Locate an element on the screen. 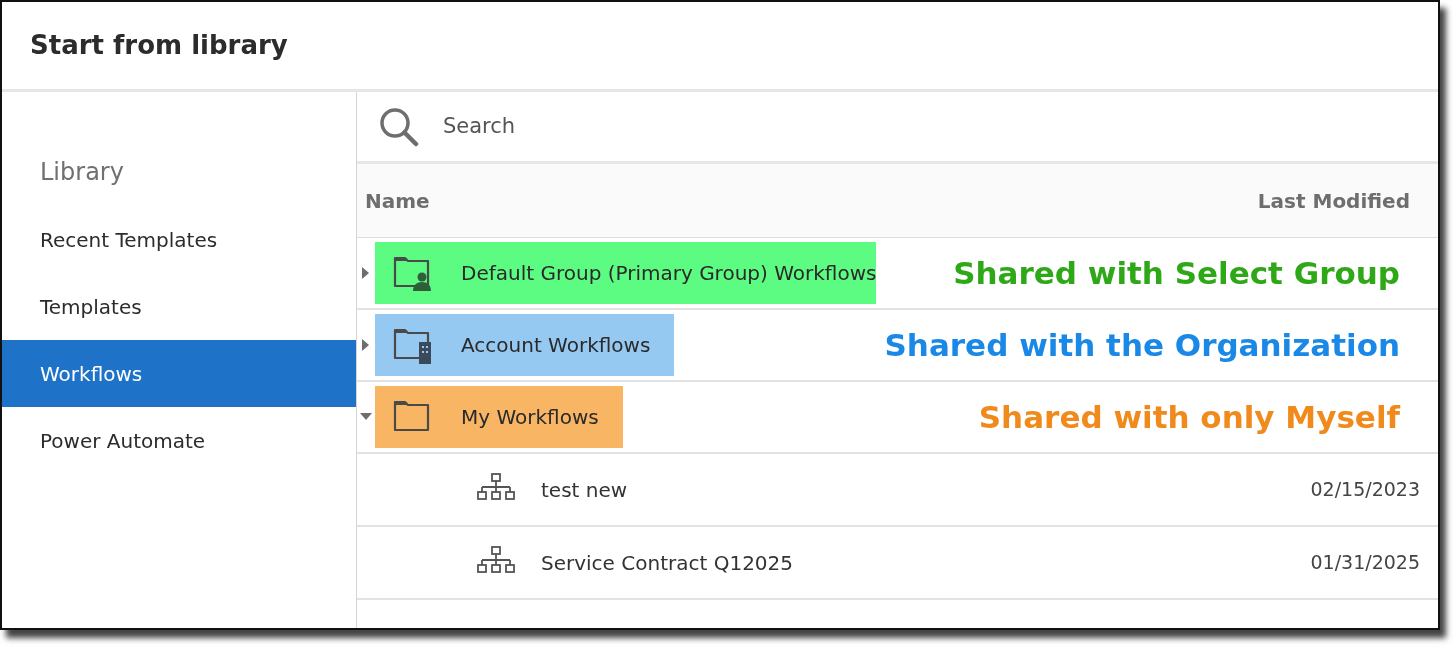 The height and width of the screenshot is (648, 1455). sidebar-item: Power Automate is located at coordinates (179, 440).